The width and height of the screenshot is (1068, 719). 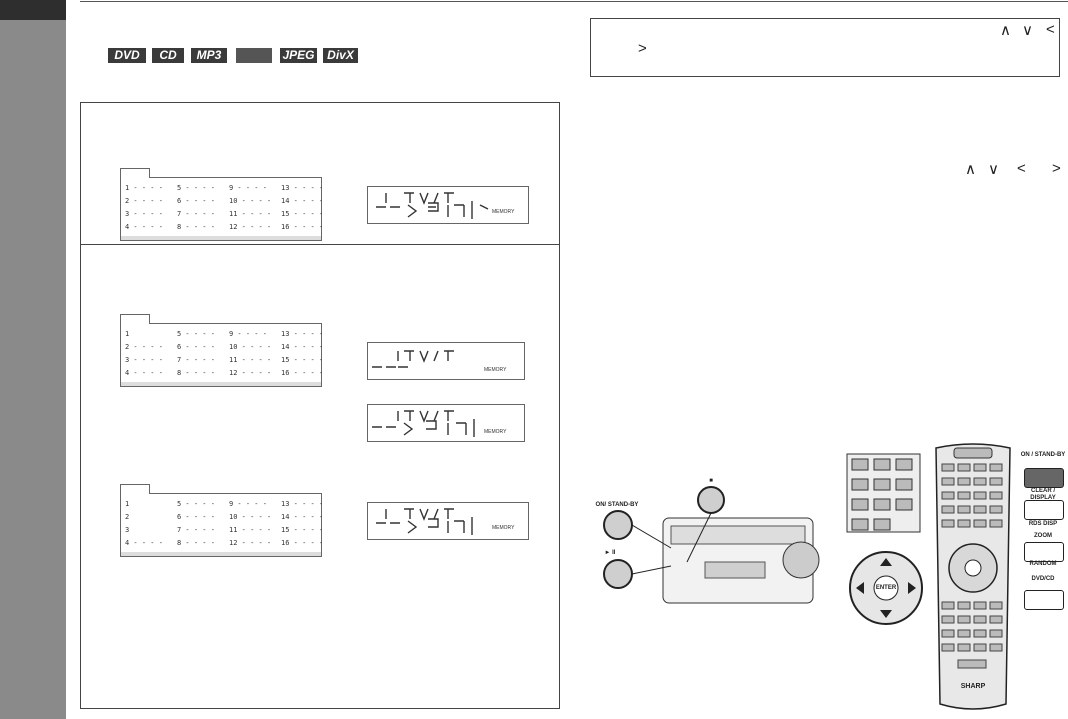 I want to click on format-badge-divx: DivX, so click(x=340, y=55).